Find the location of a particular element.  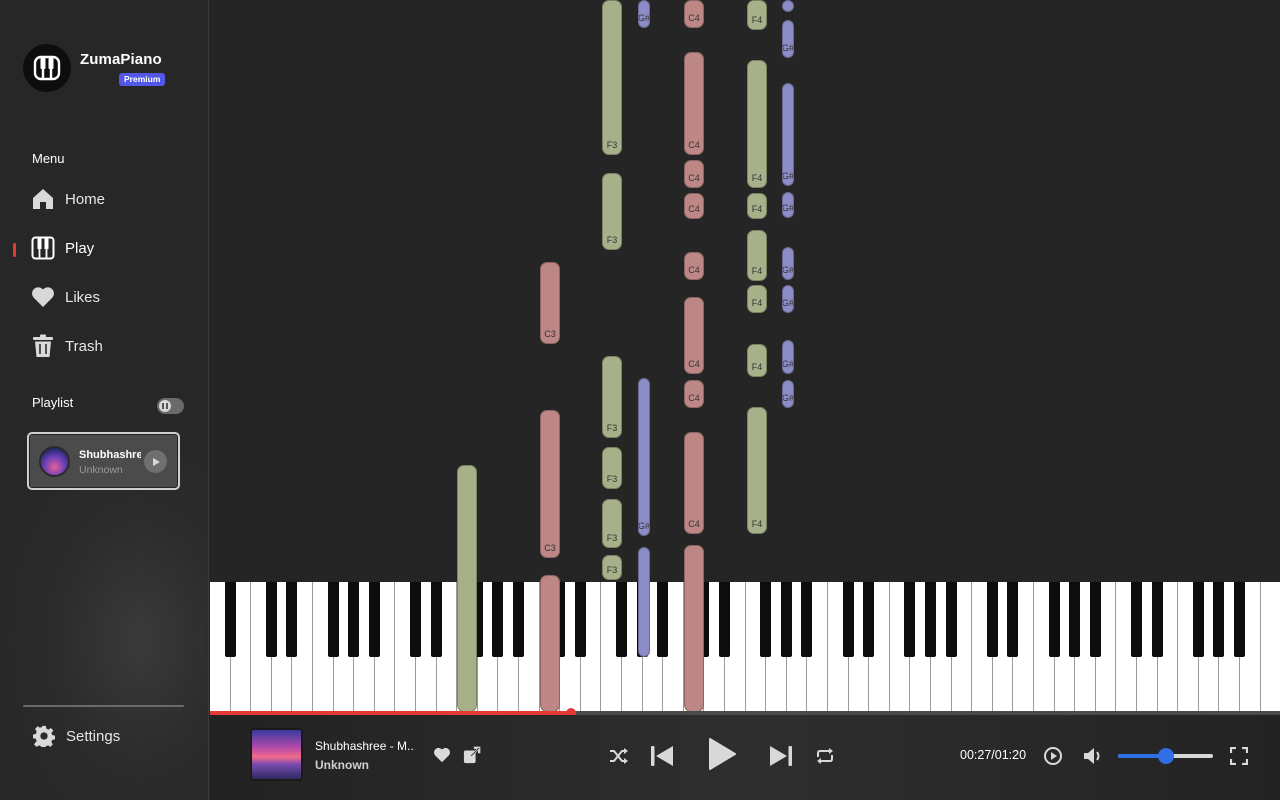

time-display: 00:27/01:20 is located at coordinates (993, 755).